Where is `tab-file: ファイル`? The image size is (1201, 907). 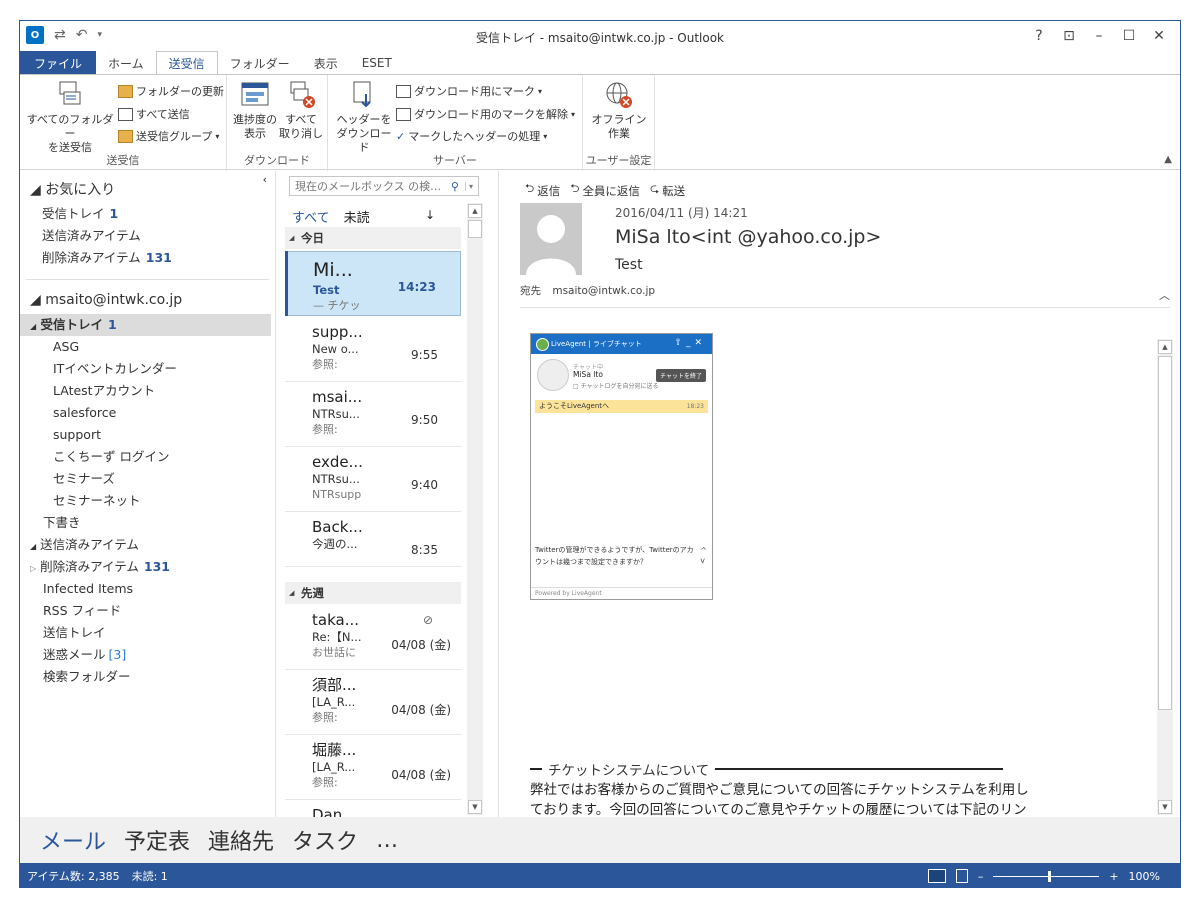 tab-file: ファイル is located at coordinates (58, 63).